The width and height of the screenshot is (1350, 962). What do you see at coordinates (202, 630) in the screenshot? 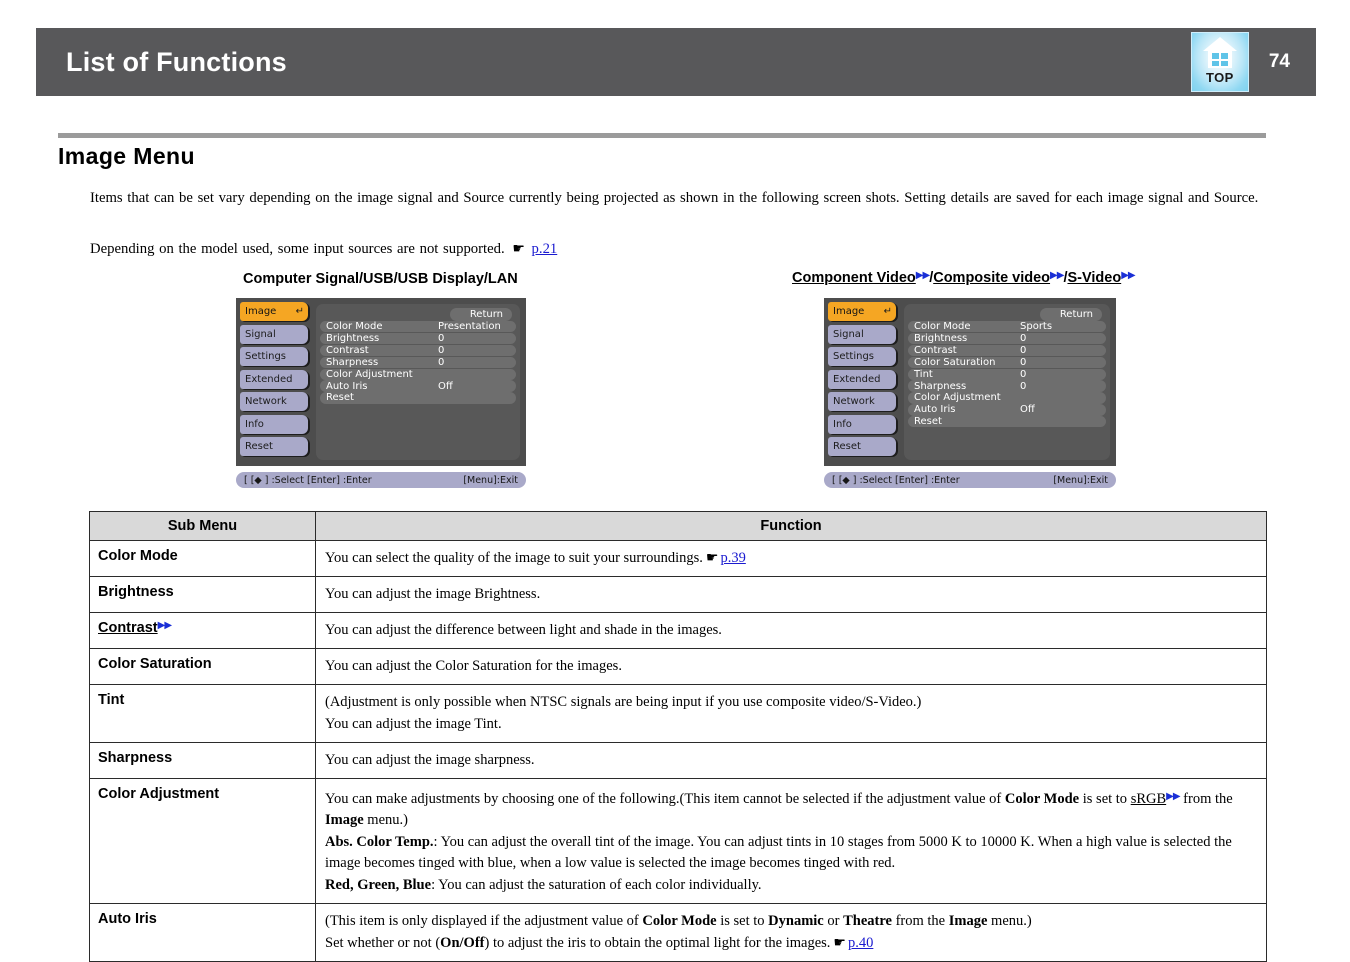
I see `row-name-contrast: Contrast▶▶` at bounding box center [202, 630].